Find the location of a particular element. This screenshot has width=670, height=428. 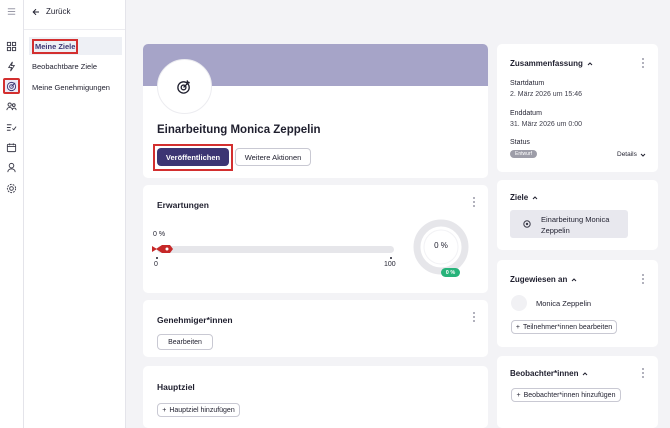

assigned-title: Zugewiesen an is located at coordinates (539, 279).